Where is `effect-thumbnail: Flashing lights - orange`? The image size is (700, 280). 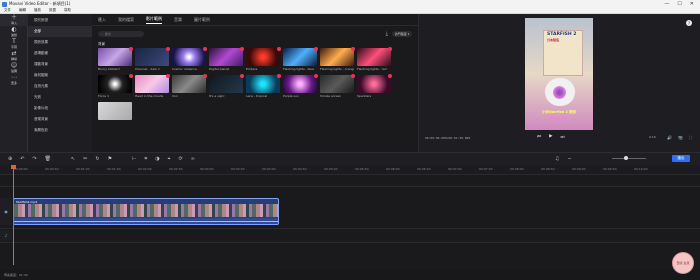
effect-thumbnail: Flashing lights - orange is located at coordinates (337, 60).